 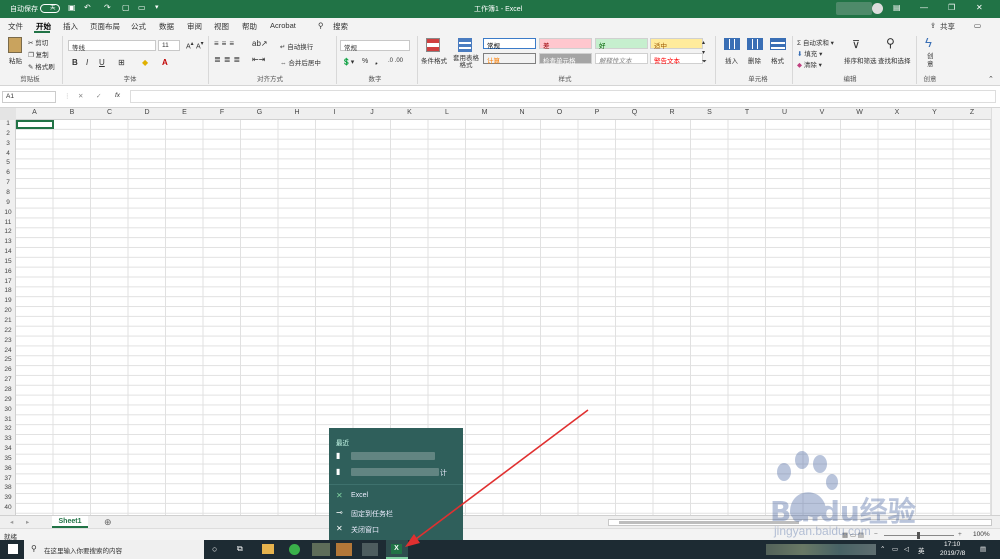 What do you see at coordinates (880, 495) in the screenshot?
I see `baidu-watermark: Baidu经验 jingyan.baidu.com` at bounding box center [880, 495].